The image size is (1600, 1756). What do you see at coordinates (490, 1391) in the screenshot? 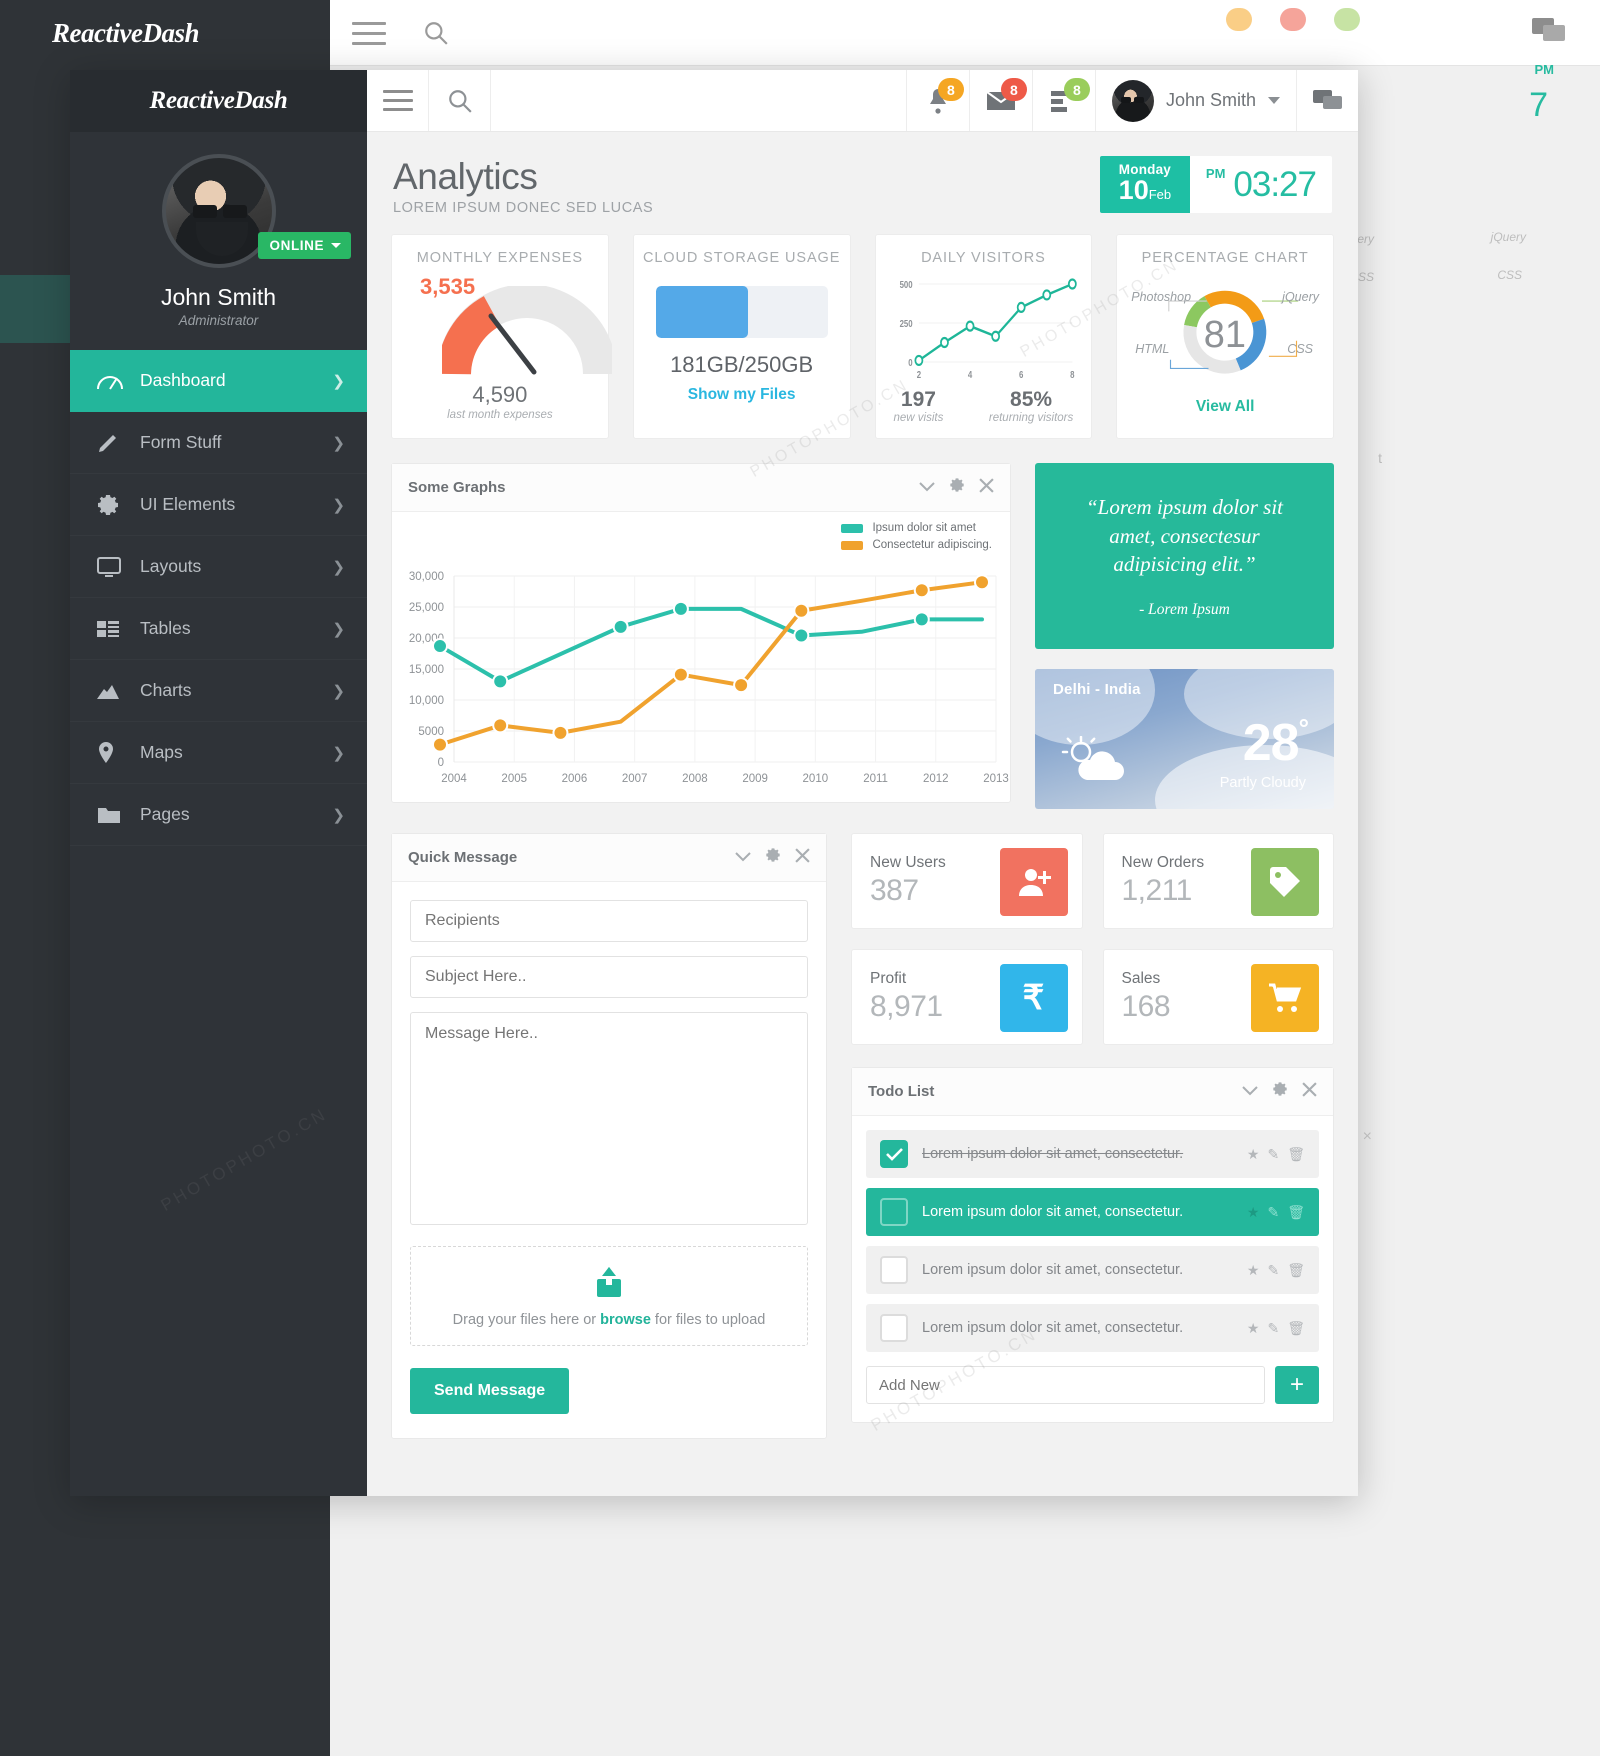
I see `send-message-button: Send Message` at bounding box center [490, 1391].